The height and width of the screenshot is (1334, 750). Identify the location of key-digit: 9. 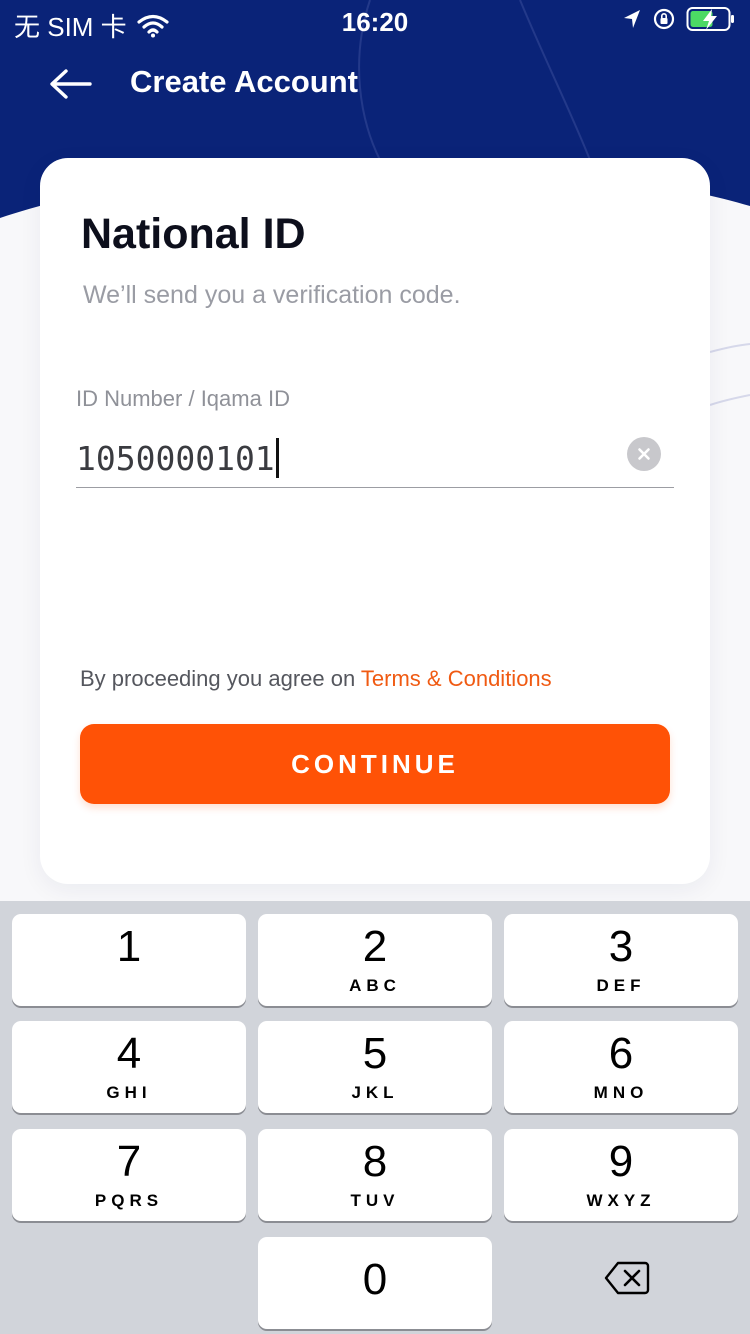
(621, 1161).